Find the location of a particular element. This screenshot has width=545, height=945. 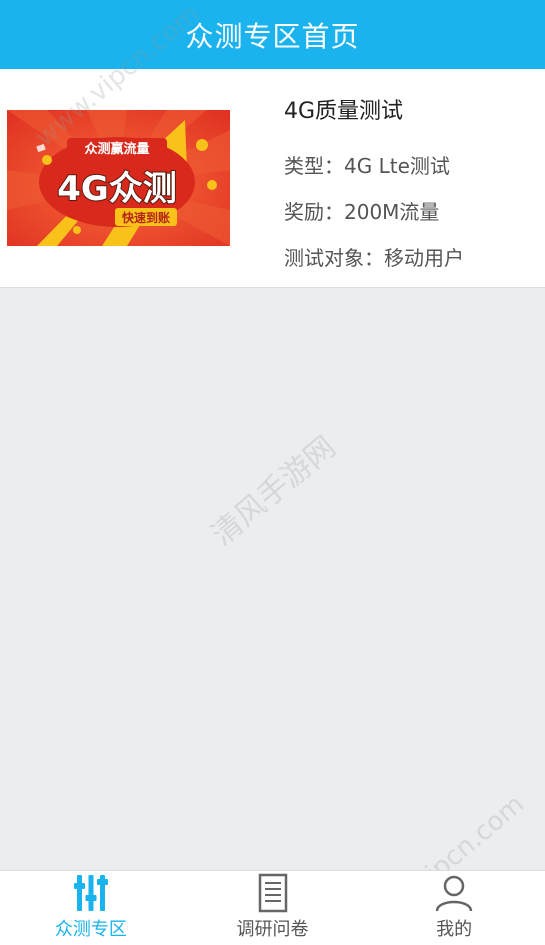

task-banner-image: 众测赢流量 4G众测 快速到账 is located at coordinates (118, 178).